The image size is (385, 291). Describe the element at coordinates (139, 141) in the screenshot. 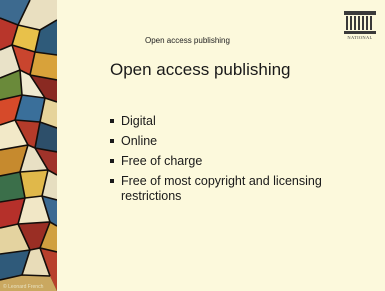

I see `bullet-text: Online` at that location.